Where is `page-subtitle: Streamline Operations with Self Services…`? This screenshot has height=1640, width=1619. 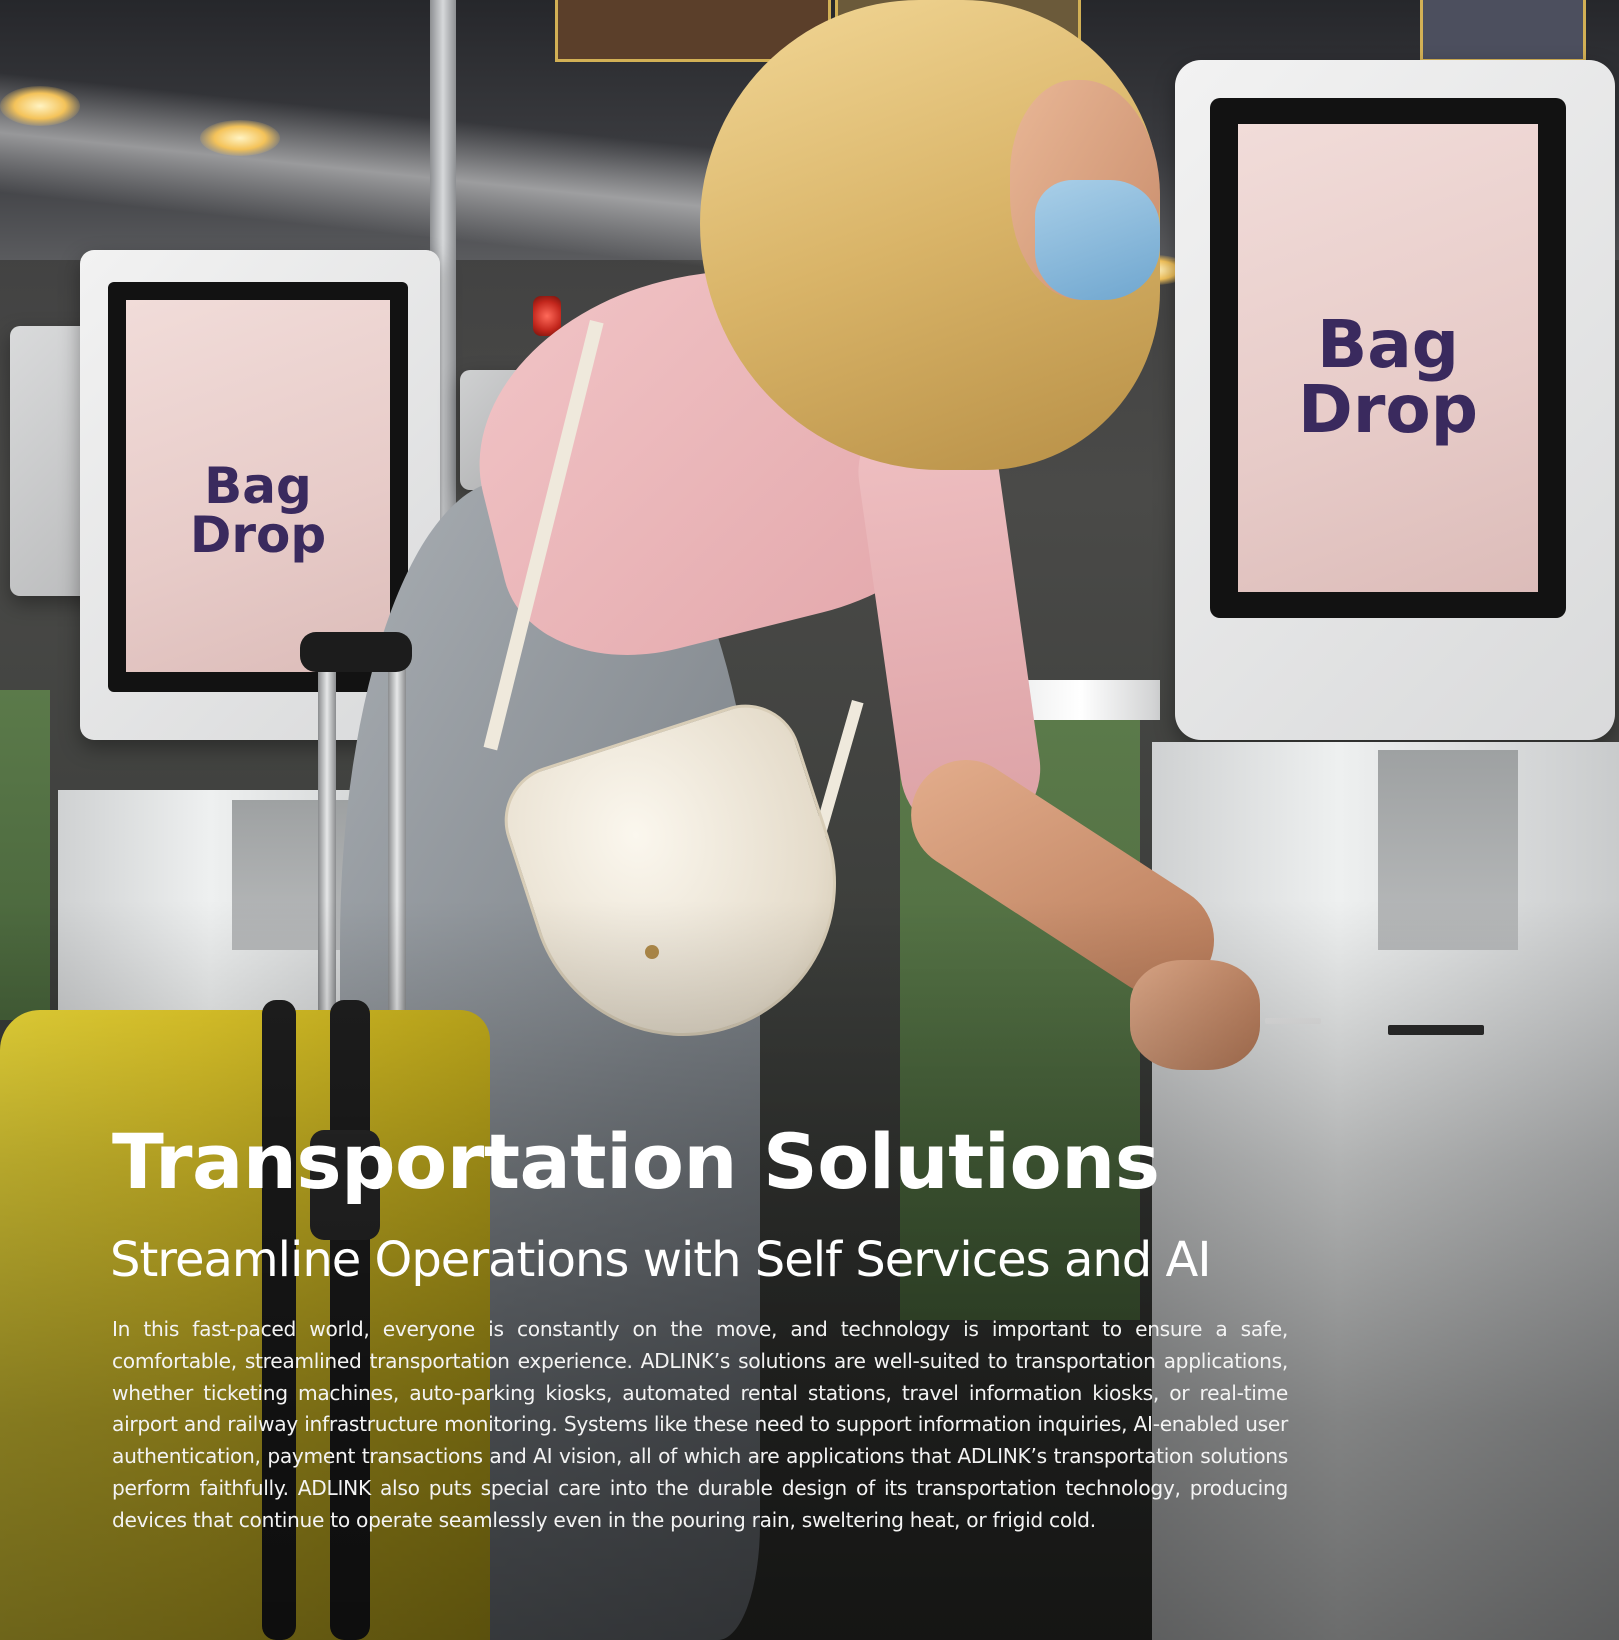 page-subtitle: Streamline Operations with Self Services… is located at coordinates (660, 1260).